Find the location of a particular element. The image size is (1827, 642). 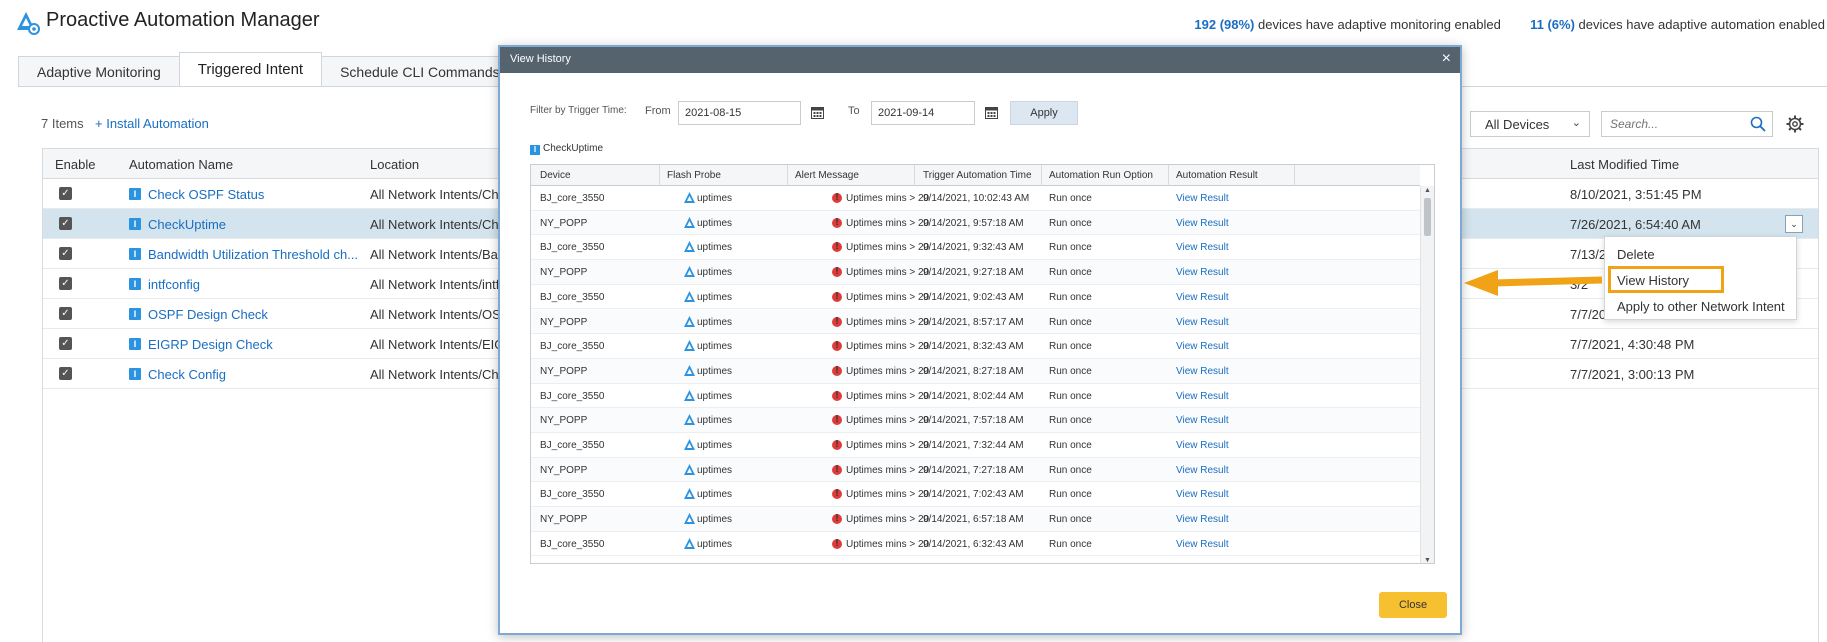

tab-triggered-intent: Triggered Intent is located at coordinates (250, 69).